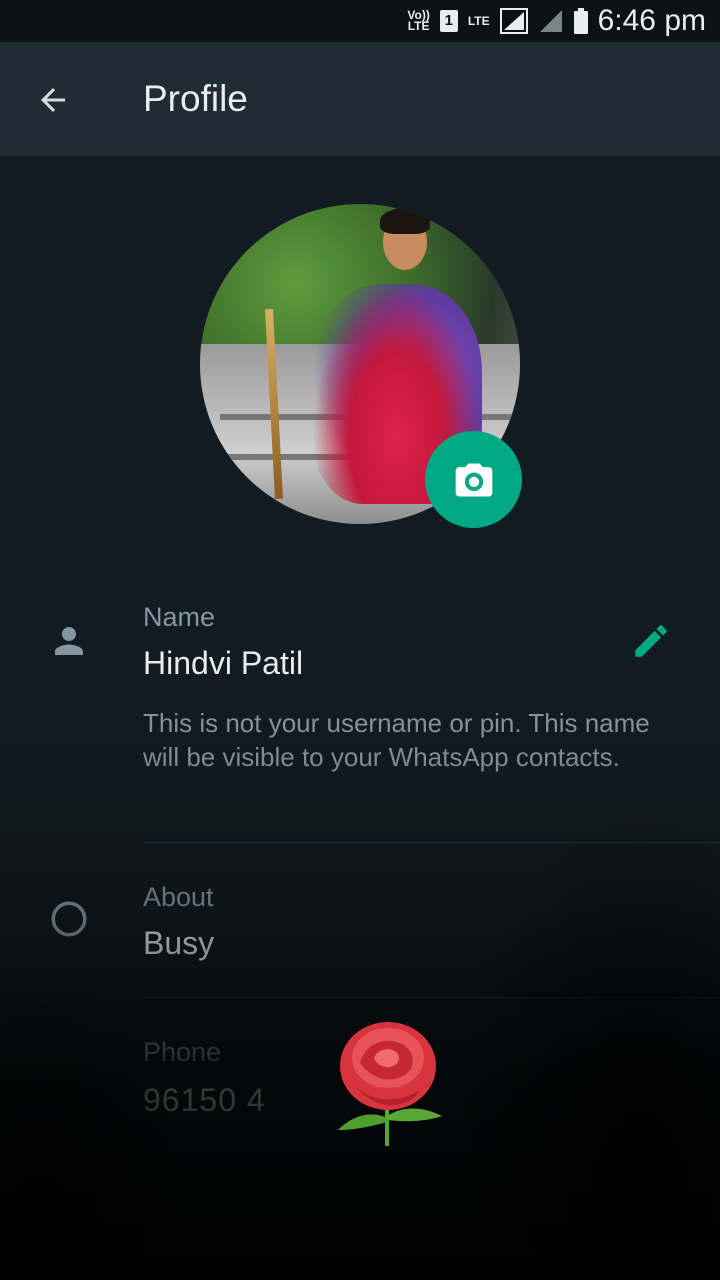 The image size is (720, 1280). I want to click on battery-icon, so click(580, 21).